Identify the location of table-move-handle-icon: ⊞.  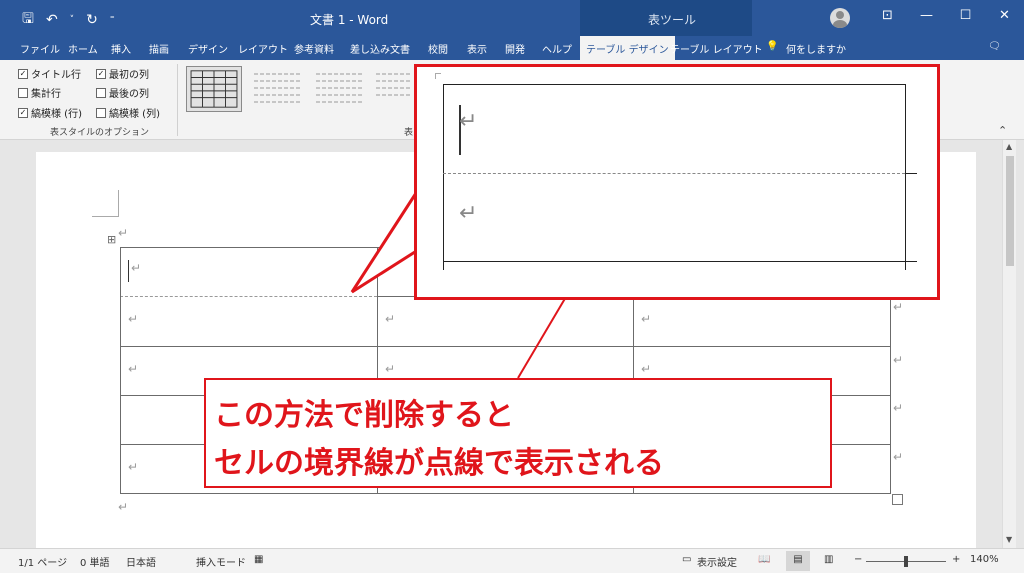
(111, 239).